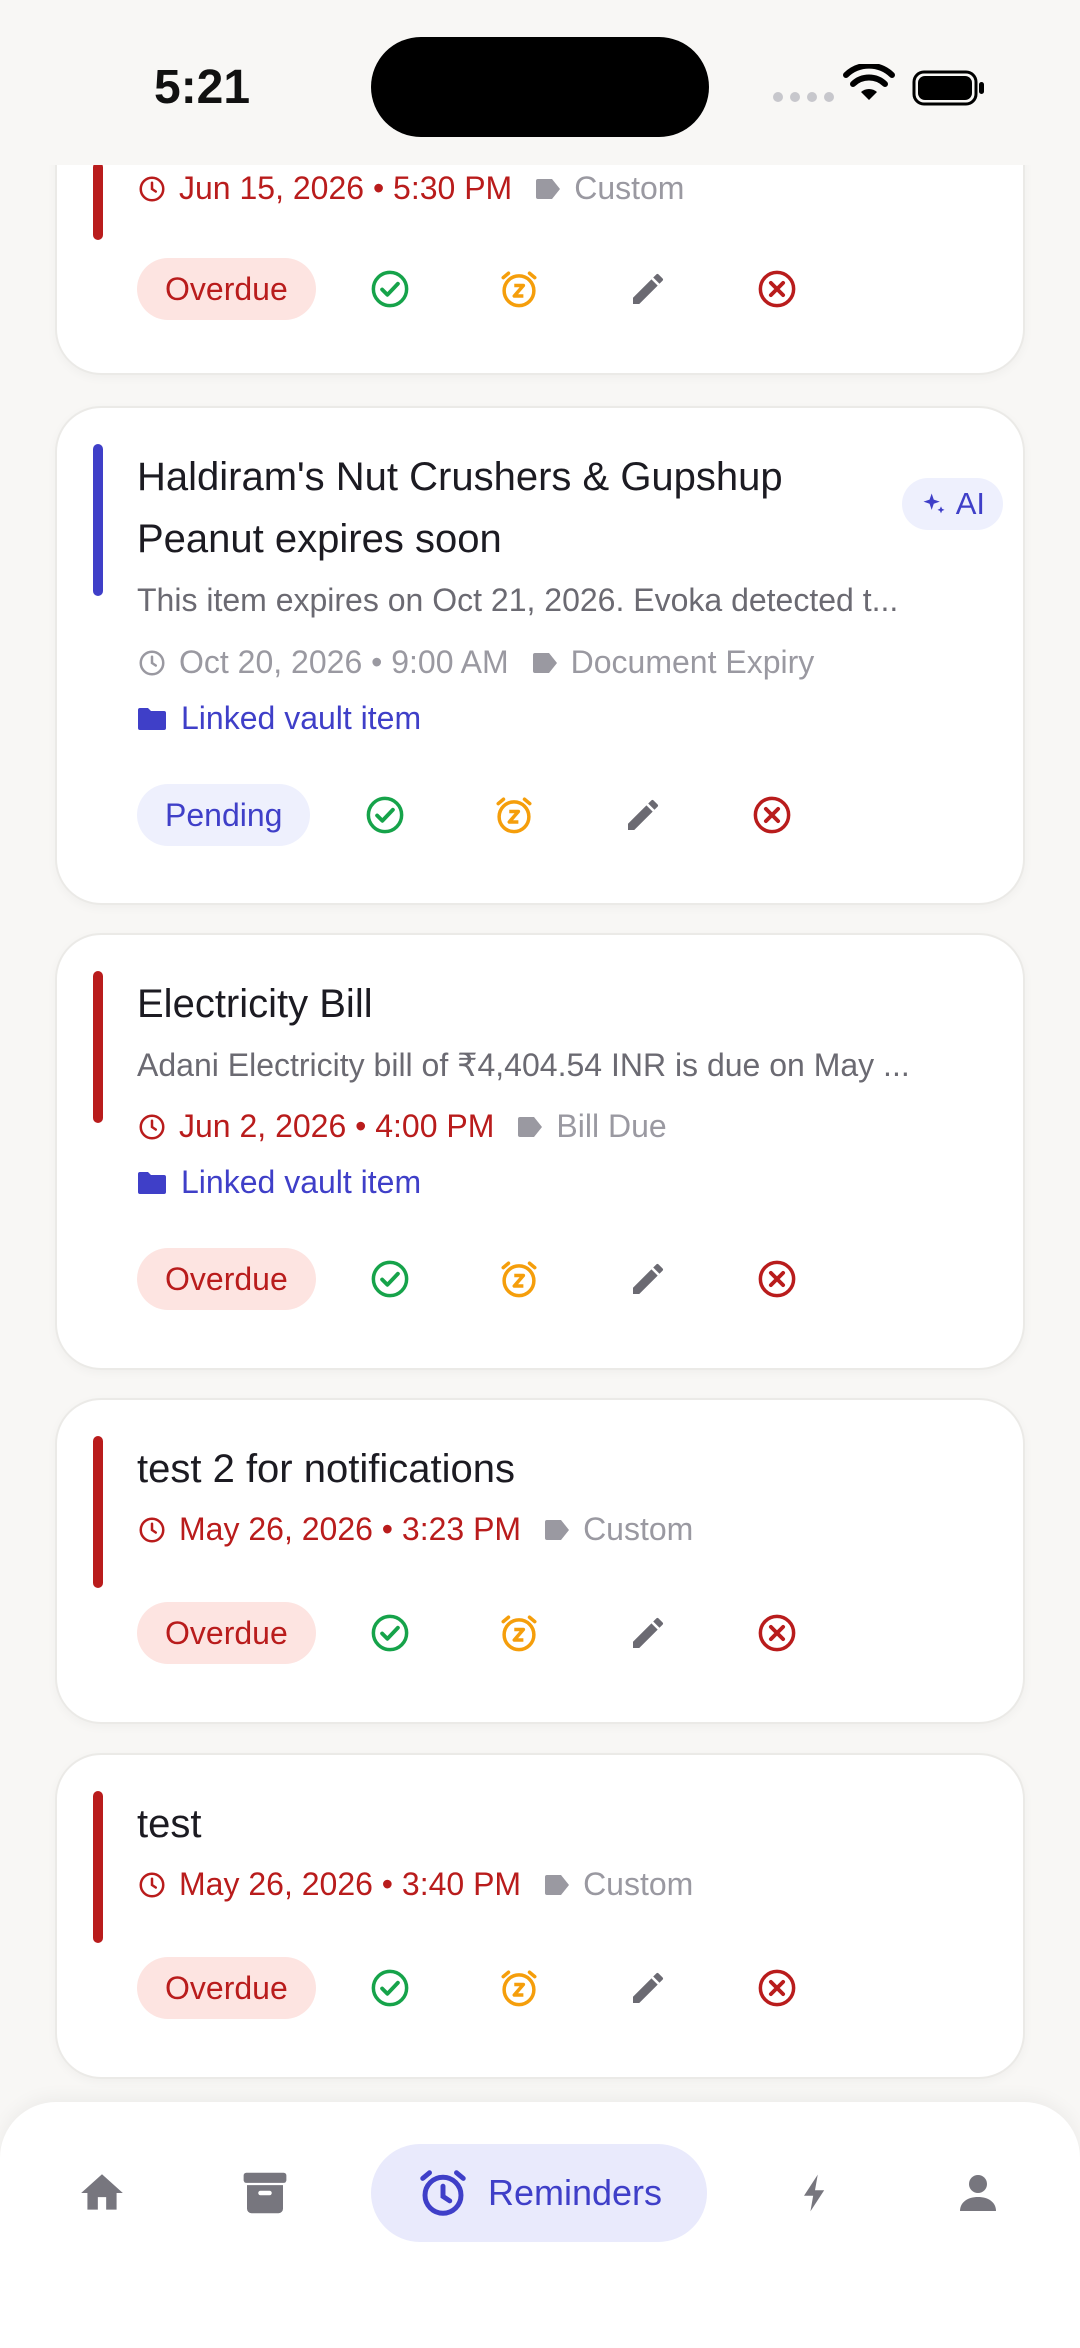 The image size is (1080, 2348). I want to click on ai-badge-label: AI, so click(970, 503).